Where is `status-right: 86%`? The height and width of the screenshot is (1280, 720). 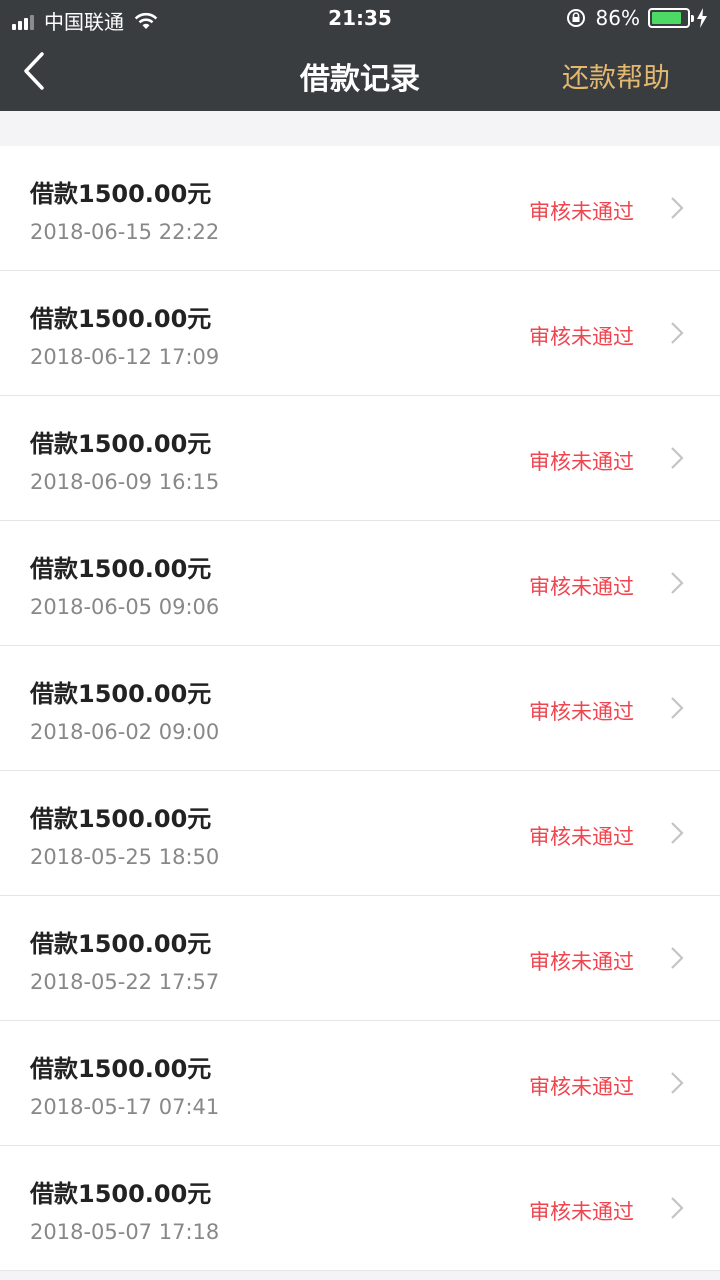
status-right: 86% is located at coordinates (637, 18).